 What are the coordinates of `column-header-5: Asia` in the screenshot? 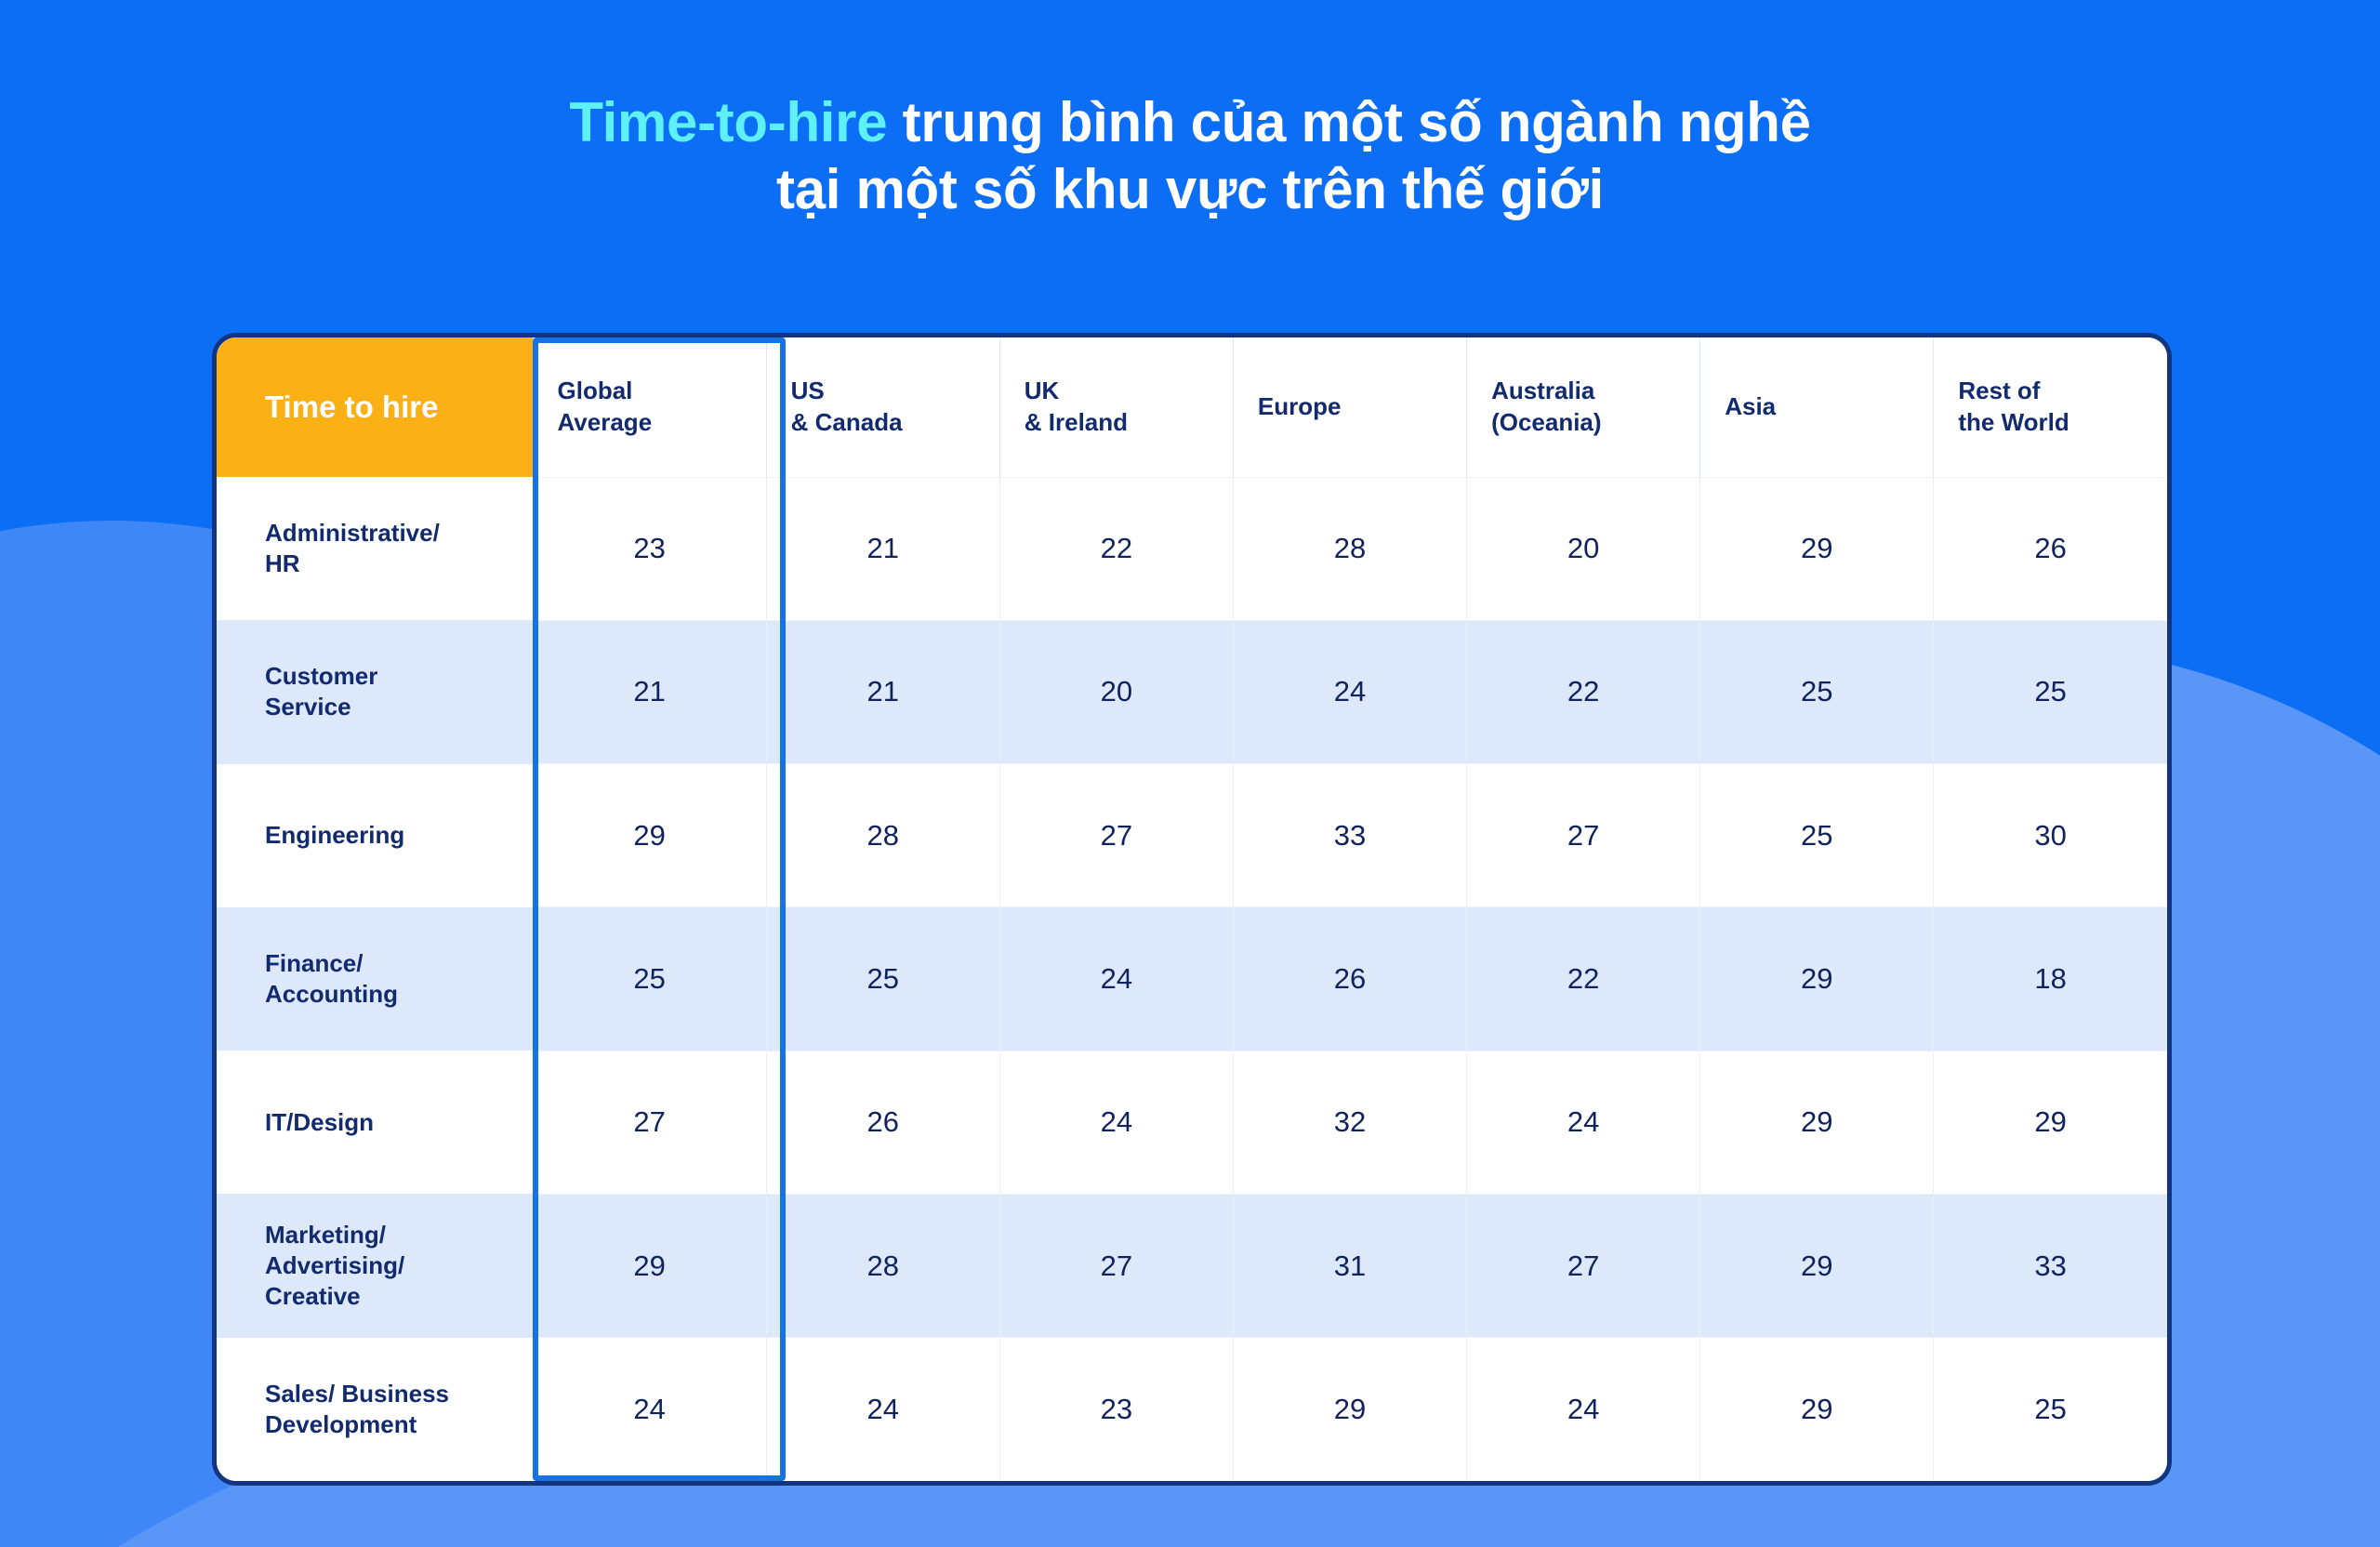 It's located at (1816, 407).